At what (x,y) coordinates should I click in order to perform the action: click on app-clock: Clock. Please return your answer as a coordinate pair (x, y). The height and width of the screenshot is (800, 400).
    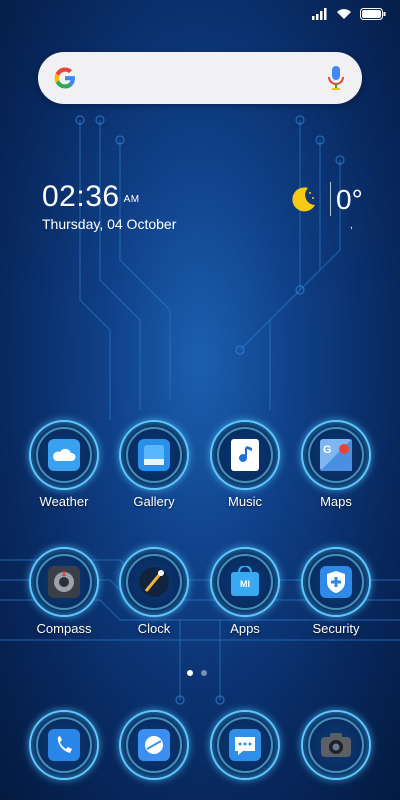
    Looking at the image, I should click on (154, 592).